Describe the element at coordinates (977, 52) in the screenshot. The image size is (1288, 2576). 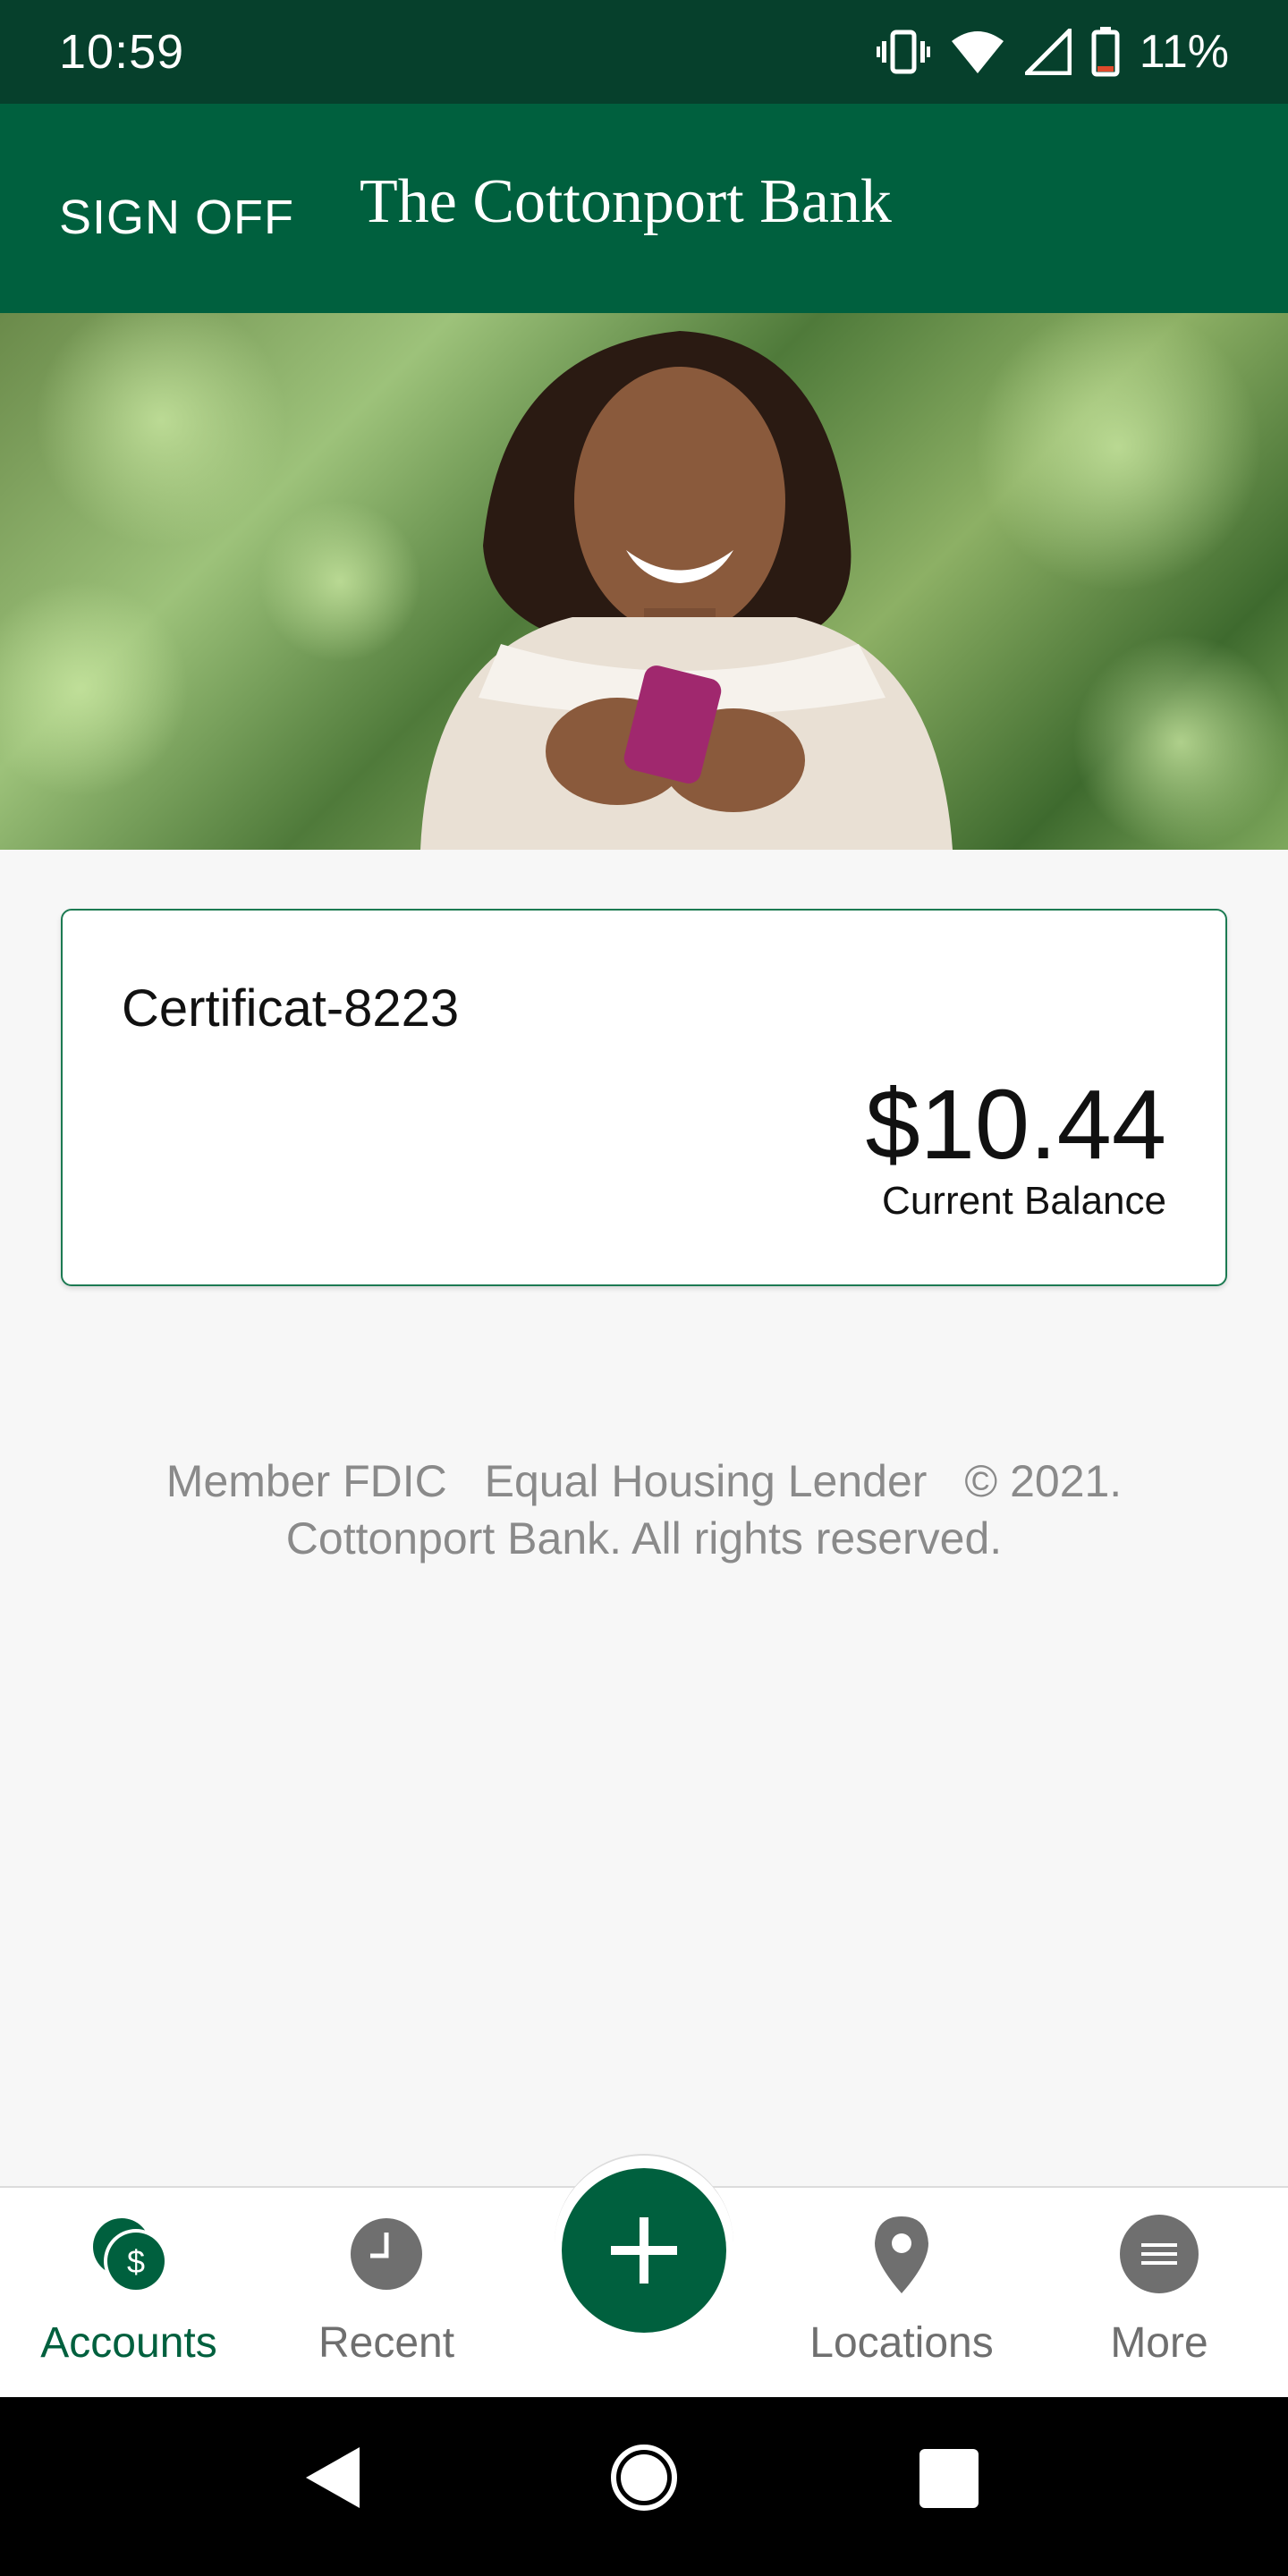
I see `wifi-icon` at that location.